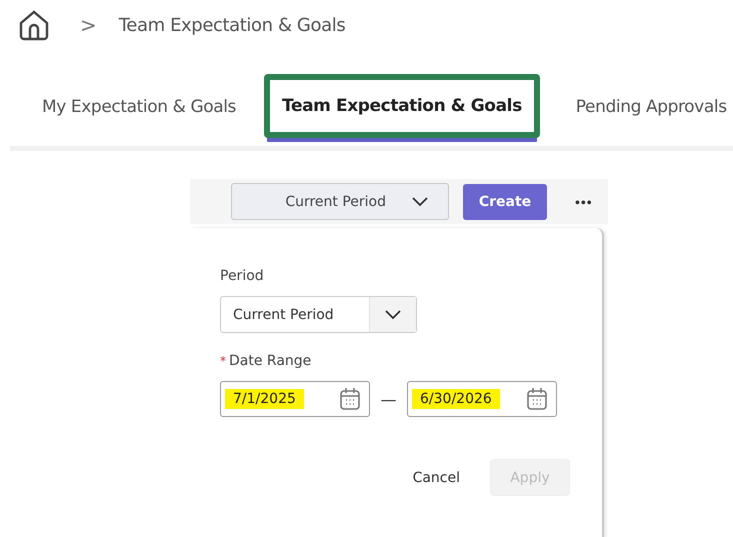 This screenshot has width=733, height=537. Describe the element at coordinates (270, 361) in the screenshot. I see `date-range-label: Date Range` at that location.